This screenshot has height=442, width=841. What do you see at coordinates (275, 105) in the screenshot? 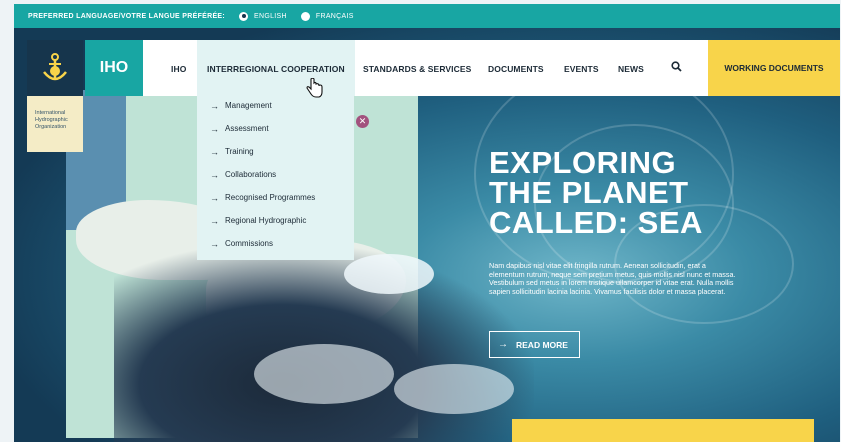
I see `dropdown-item-management: → Management` at bounding box center [275, 105].